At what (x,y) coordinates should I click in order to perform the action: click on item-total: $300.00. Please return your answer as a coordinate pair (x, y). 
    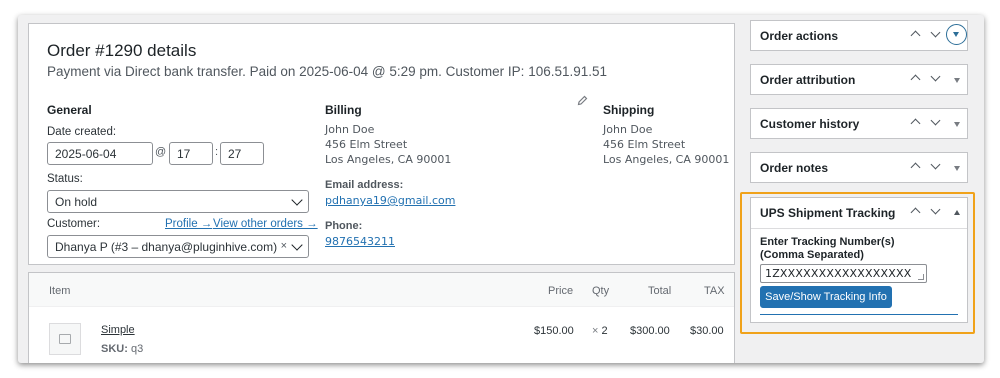
    Looking at the image, I should click on (650, 331).